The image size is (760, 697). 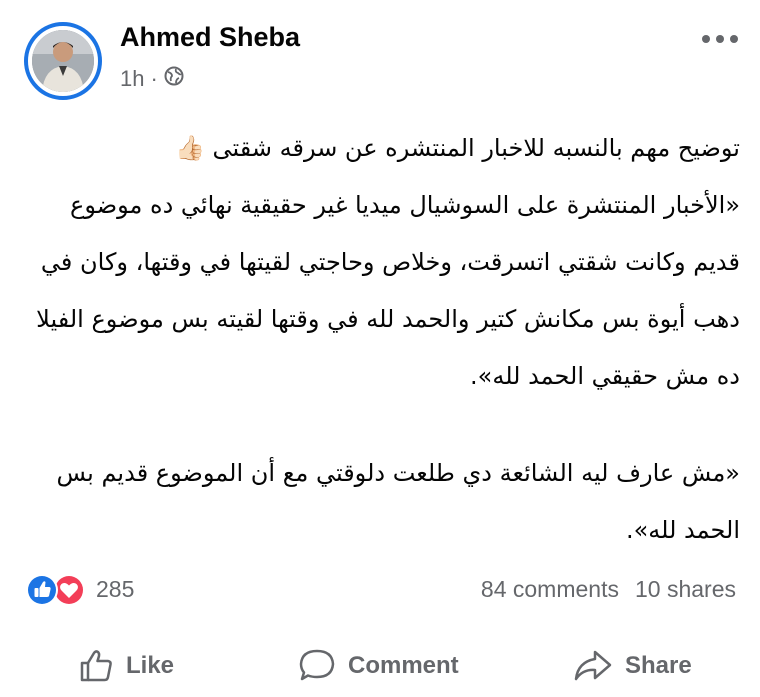 I want to click on shares-count: 10 shares, so click(x=685, y=589).